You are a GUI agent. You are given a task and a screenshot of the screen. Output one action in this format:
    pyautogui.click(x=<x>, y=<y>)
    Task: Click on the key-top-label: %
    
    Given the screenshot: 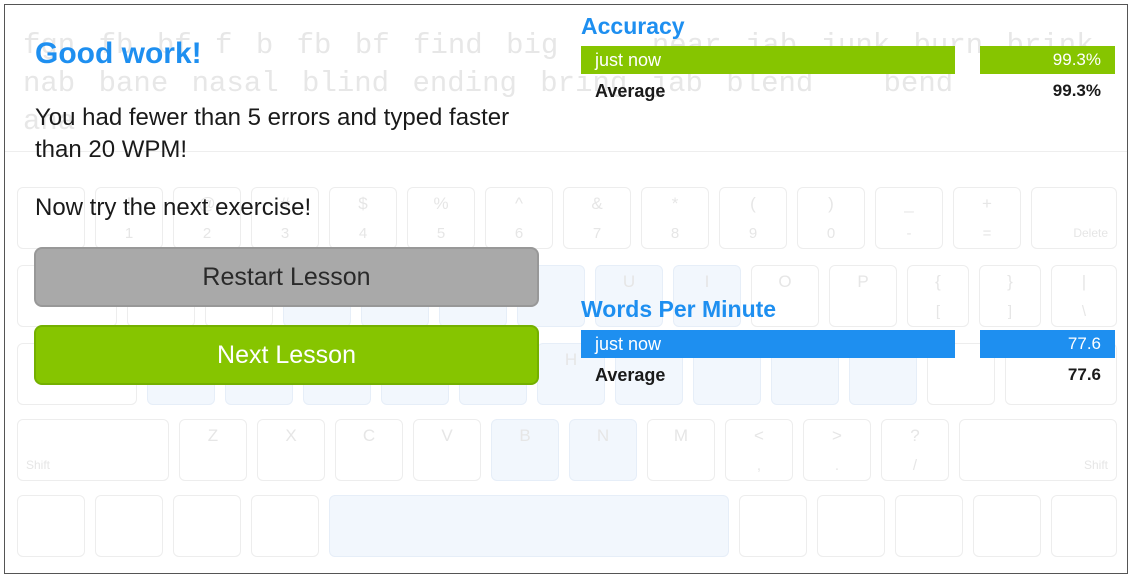 What is the action you would take?
    pyautogui.click(x=441, y=203)
    